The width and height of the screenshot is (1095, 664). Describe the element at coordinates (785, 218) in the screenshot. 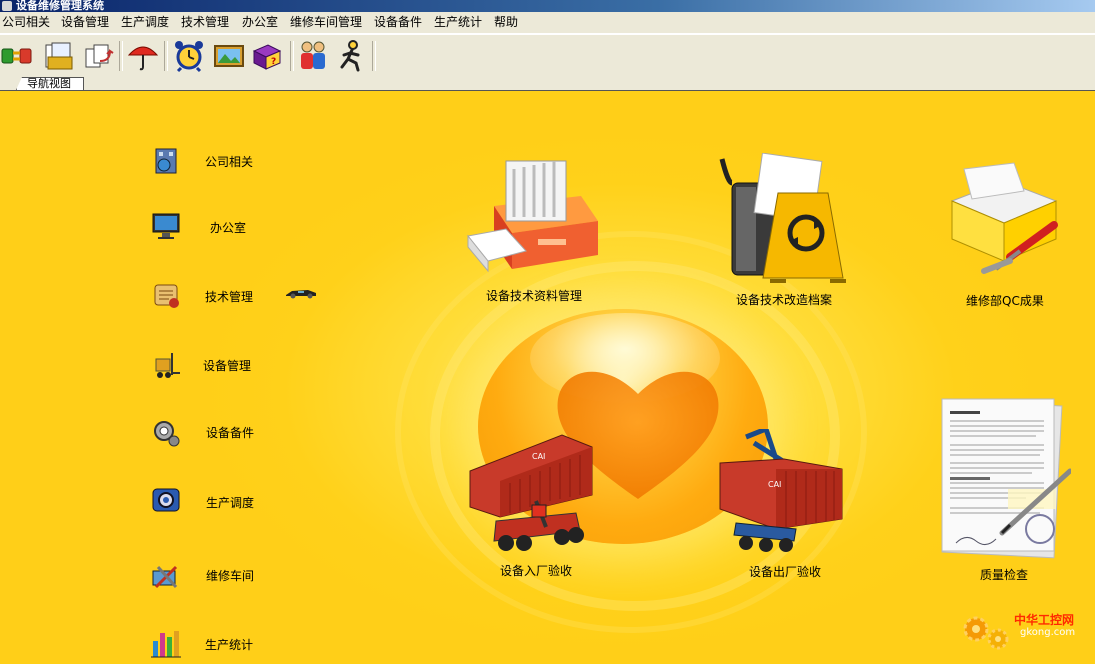

I see `bin-refresh-icon` at that location.